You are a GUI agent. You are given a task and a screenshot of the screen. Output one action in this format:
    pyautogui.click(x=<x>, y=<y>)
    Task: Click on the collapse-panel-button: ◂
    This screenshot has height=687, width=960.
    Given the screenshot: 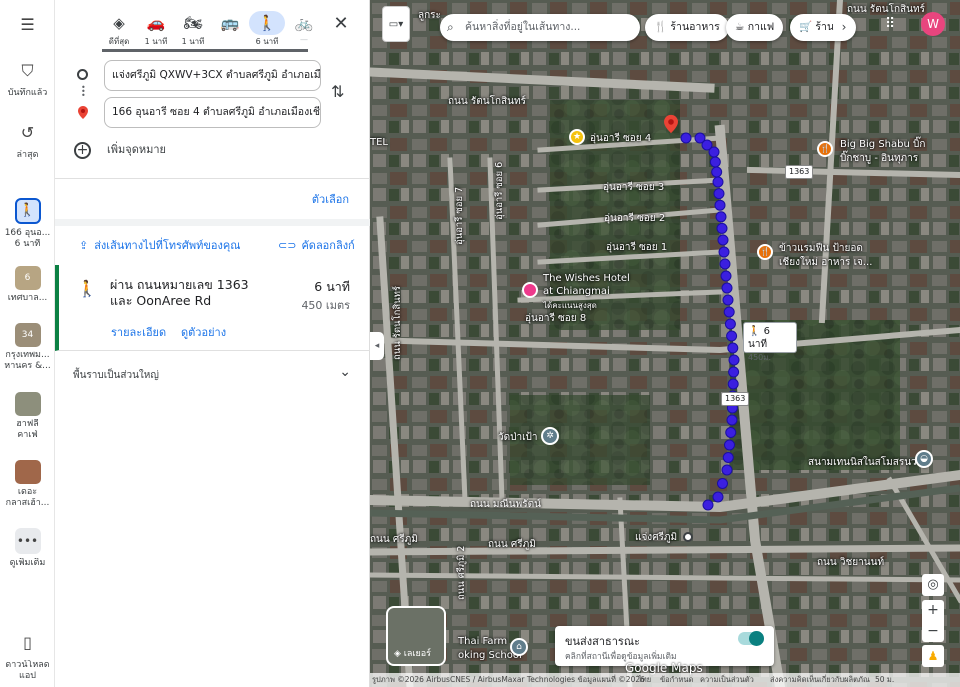 What is the action you would take?
    pyautogui.click(x=377, y=346)
    